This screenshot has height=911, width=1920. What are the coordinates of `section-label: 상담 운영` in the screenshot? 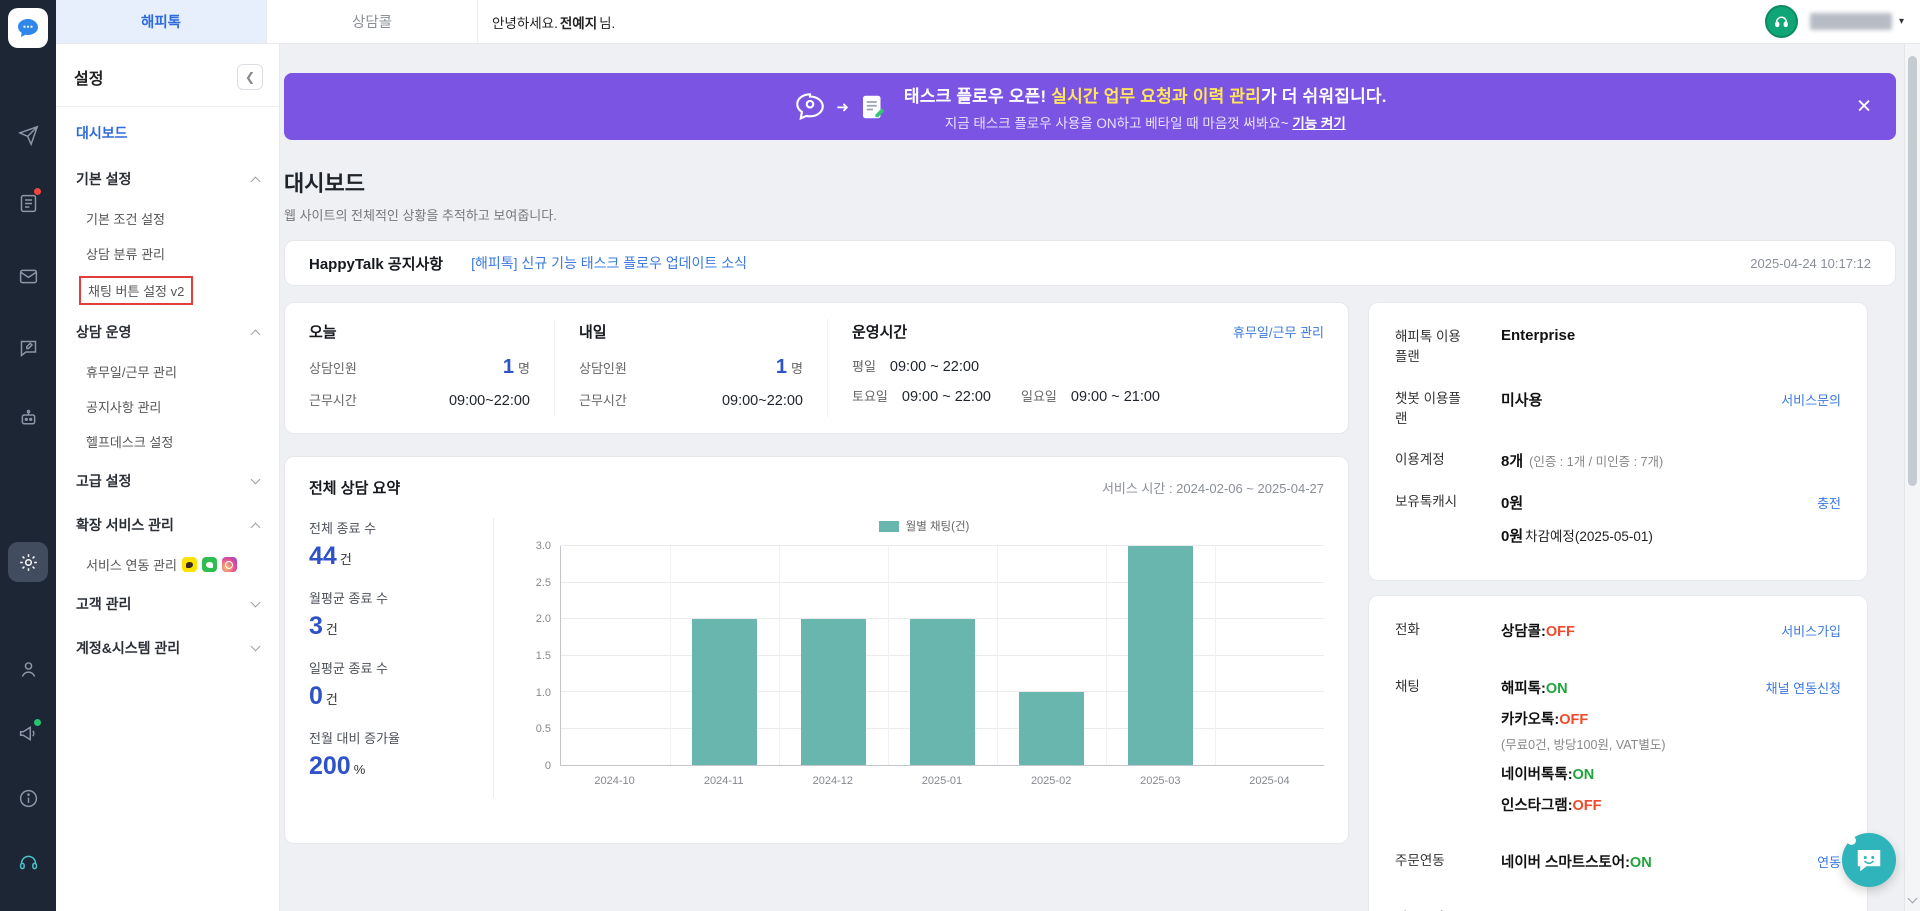 It's located at (104, 332).